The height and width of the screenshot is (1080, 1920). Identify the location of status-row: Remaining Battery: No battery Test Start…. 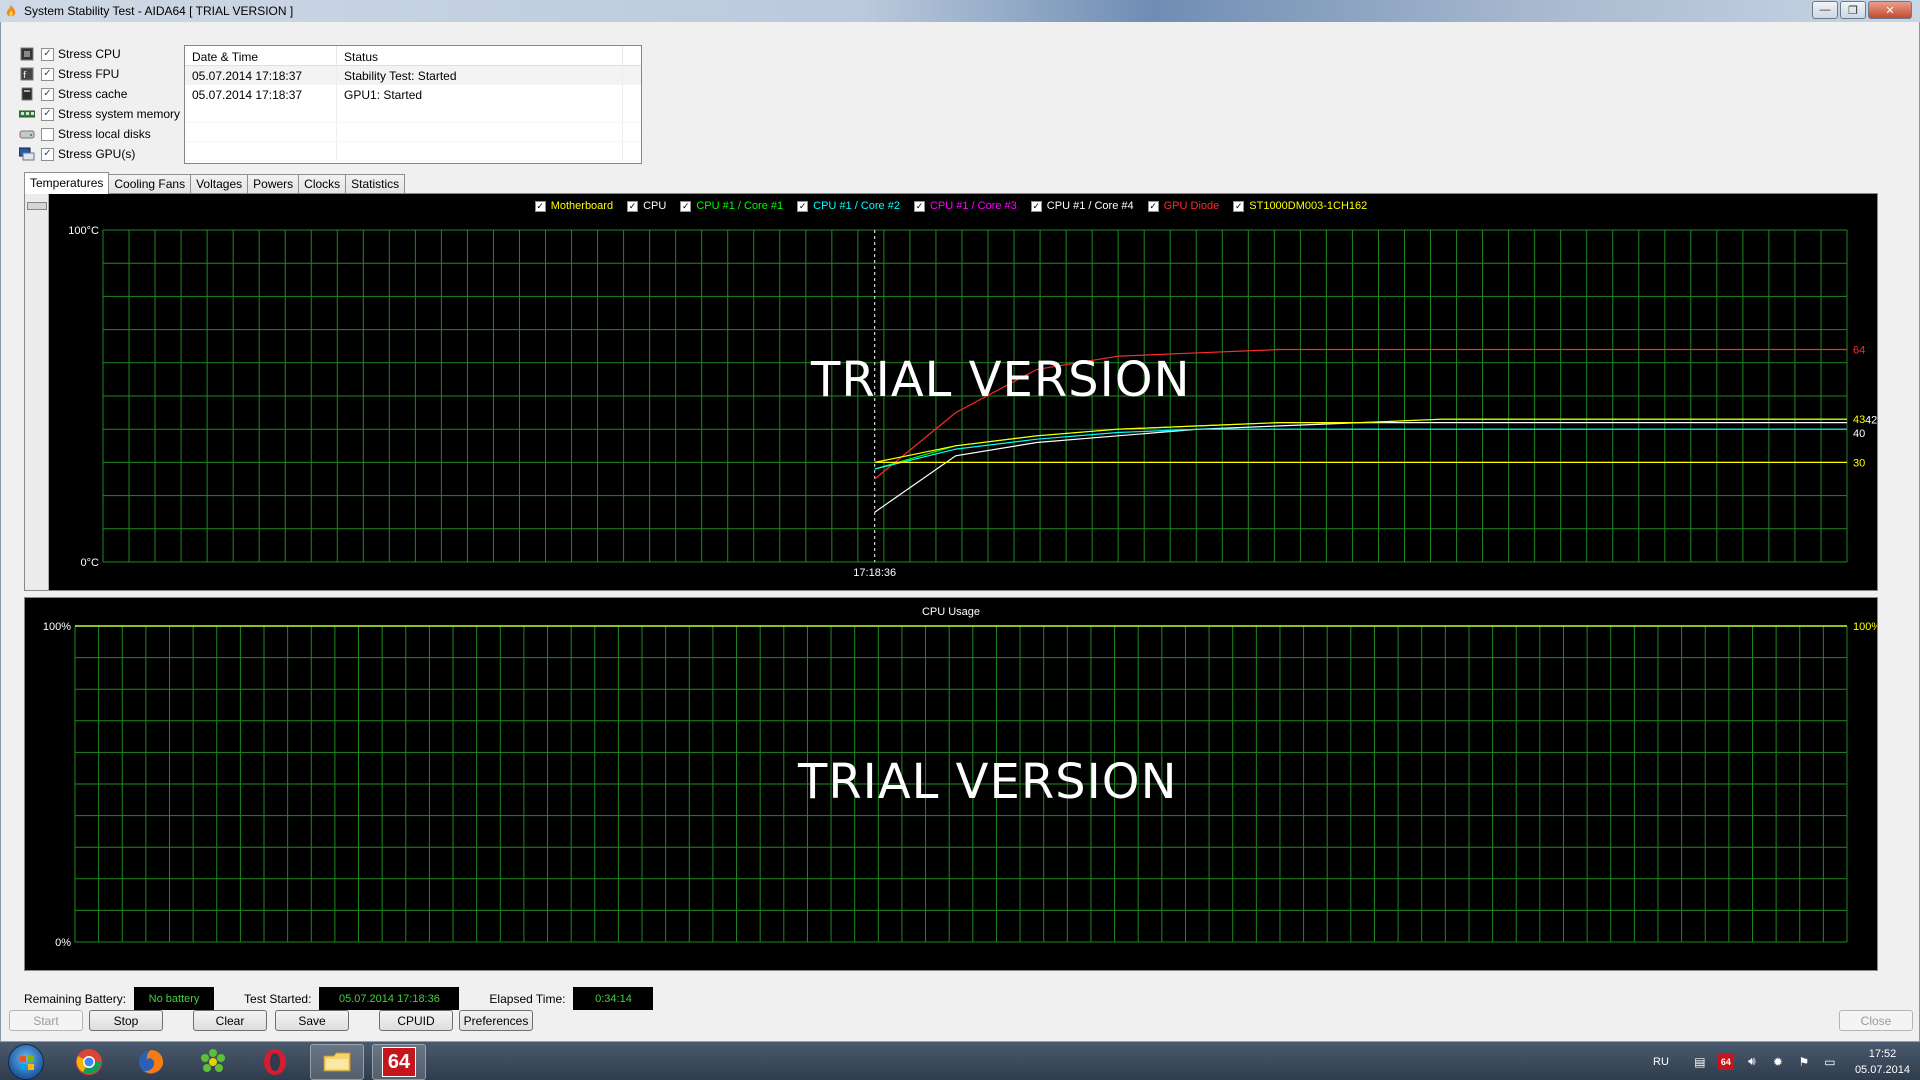
(353, 998).